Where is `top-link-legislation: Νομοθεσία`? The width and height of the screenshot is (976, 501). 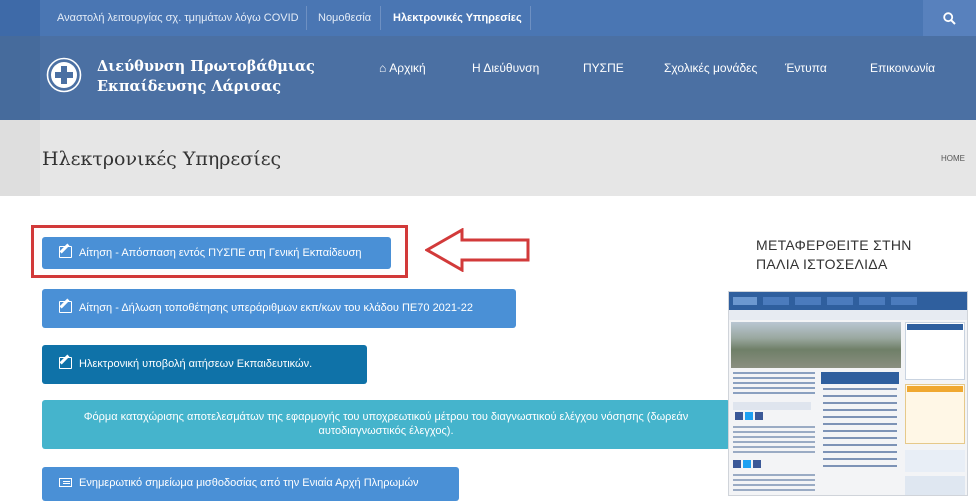
top-link-legislation: Νομοθεσία is located at coordinates (344, 18).